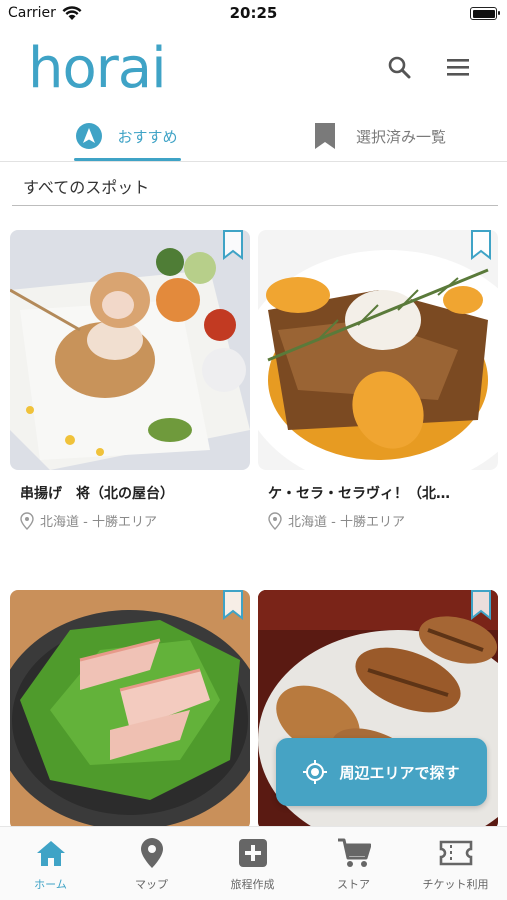 This screenshot has height=900, width=507. I want to click on search-button, so click(399, 69).